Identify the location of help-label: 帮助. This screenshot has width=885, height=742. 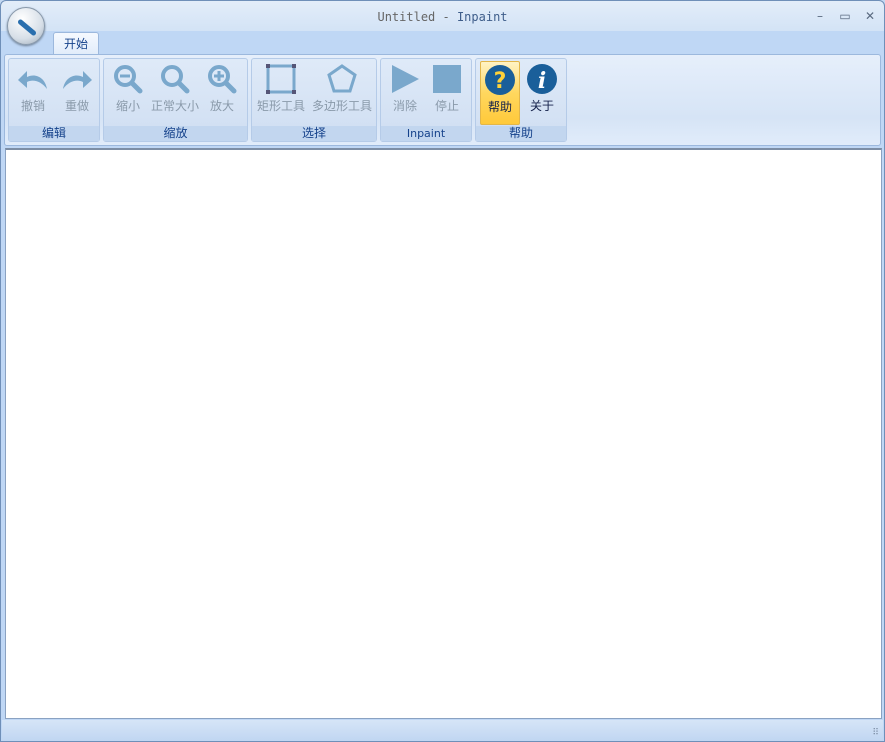
(499, 107).